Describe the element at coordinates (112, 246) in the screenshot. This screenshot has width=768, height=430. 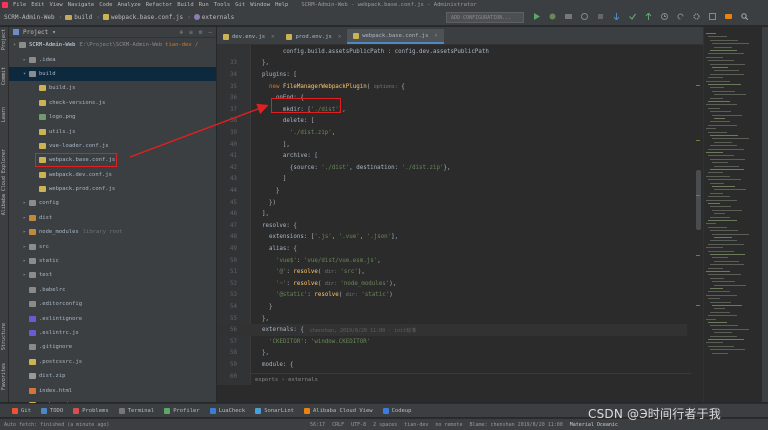
I see `tree-folder: ▸ src` at that location.